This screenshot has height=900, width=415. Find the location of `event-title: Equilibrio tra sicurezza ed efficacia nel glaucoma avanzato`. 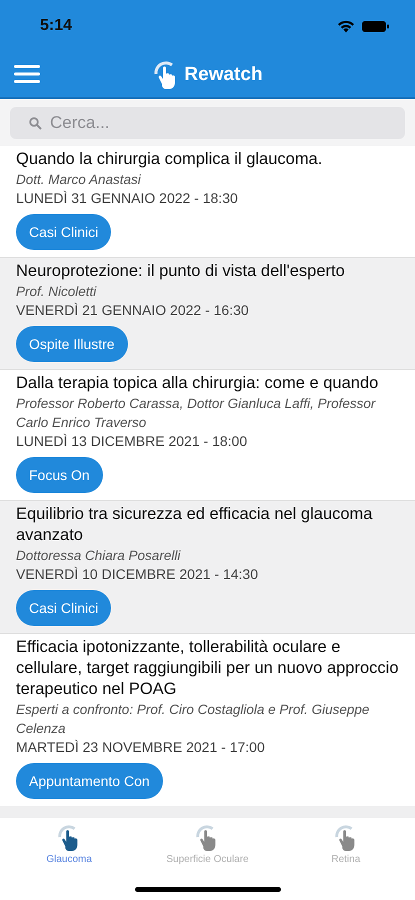

event-title: Equilibrio tra sicurezza ed efficacia nel glaucoma avanzato is located at coordinates (195, 525).